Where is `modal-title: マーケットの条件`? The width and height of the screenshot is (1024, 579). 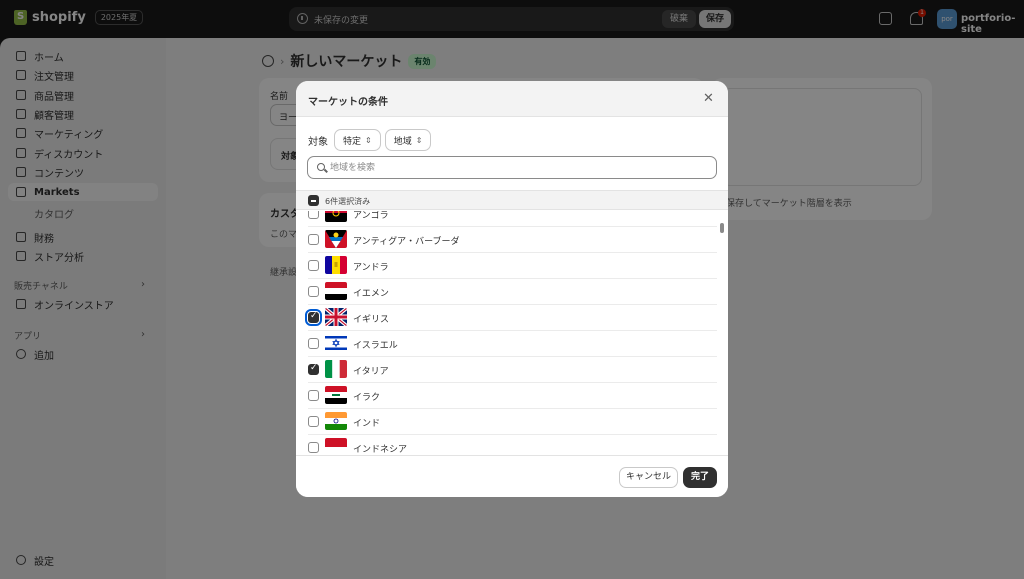
modal-title: マーケットの条件 is located at coordinates (348, 102).